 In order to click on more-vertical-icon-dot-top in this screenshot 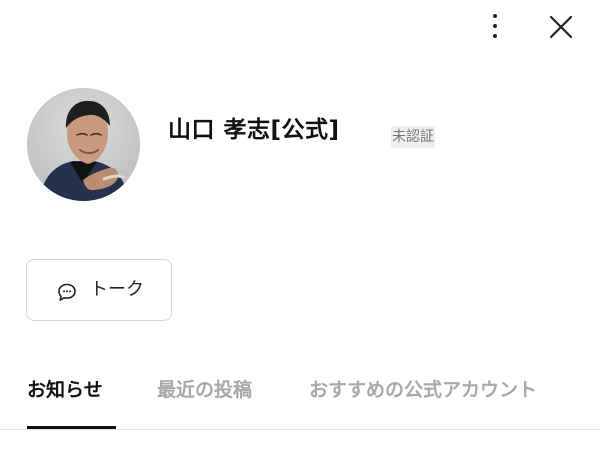, I will do `click(495, 16)`.